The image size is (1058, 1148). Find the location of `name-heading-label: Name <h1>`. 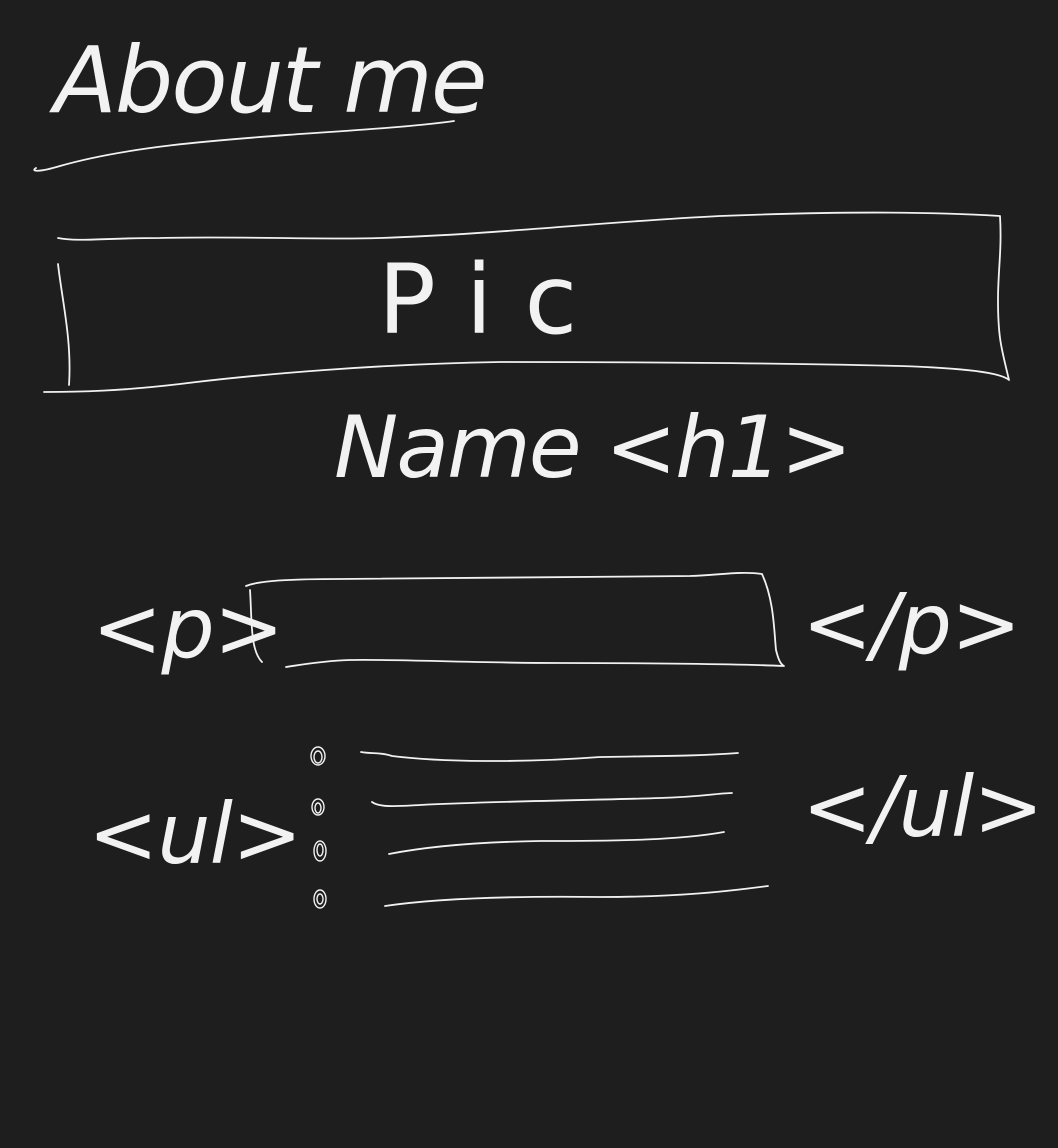

name-heading-label: Name <h1> is located at coordinates (592, 448).